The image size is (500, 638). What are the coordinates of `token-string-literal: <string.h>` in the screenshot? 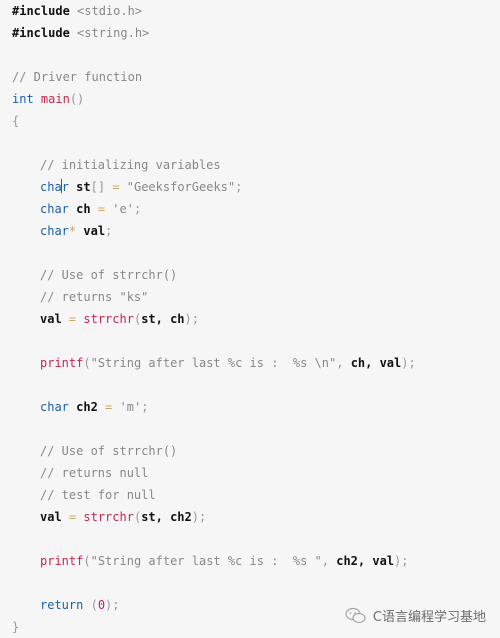 It's located at (113, 33).